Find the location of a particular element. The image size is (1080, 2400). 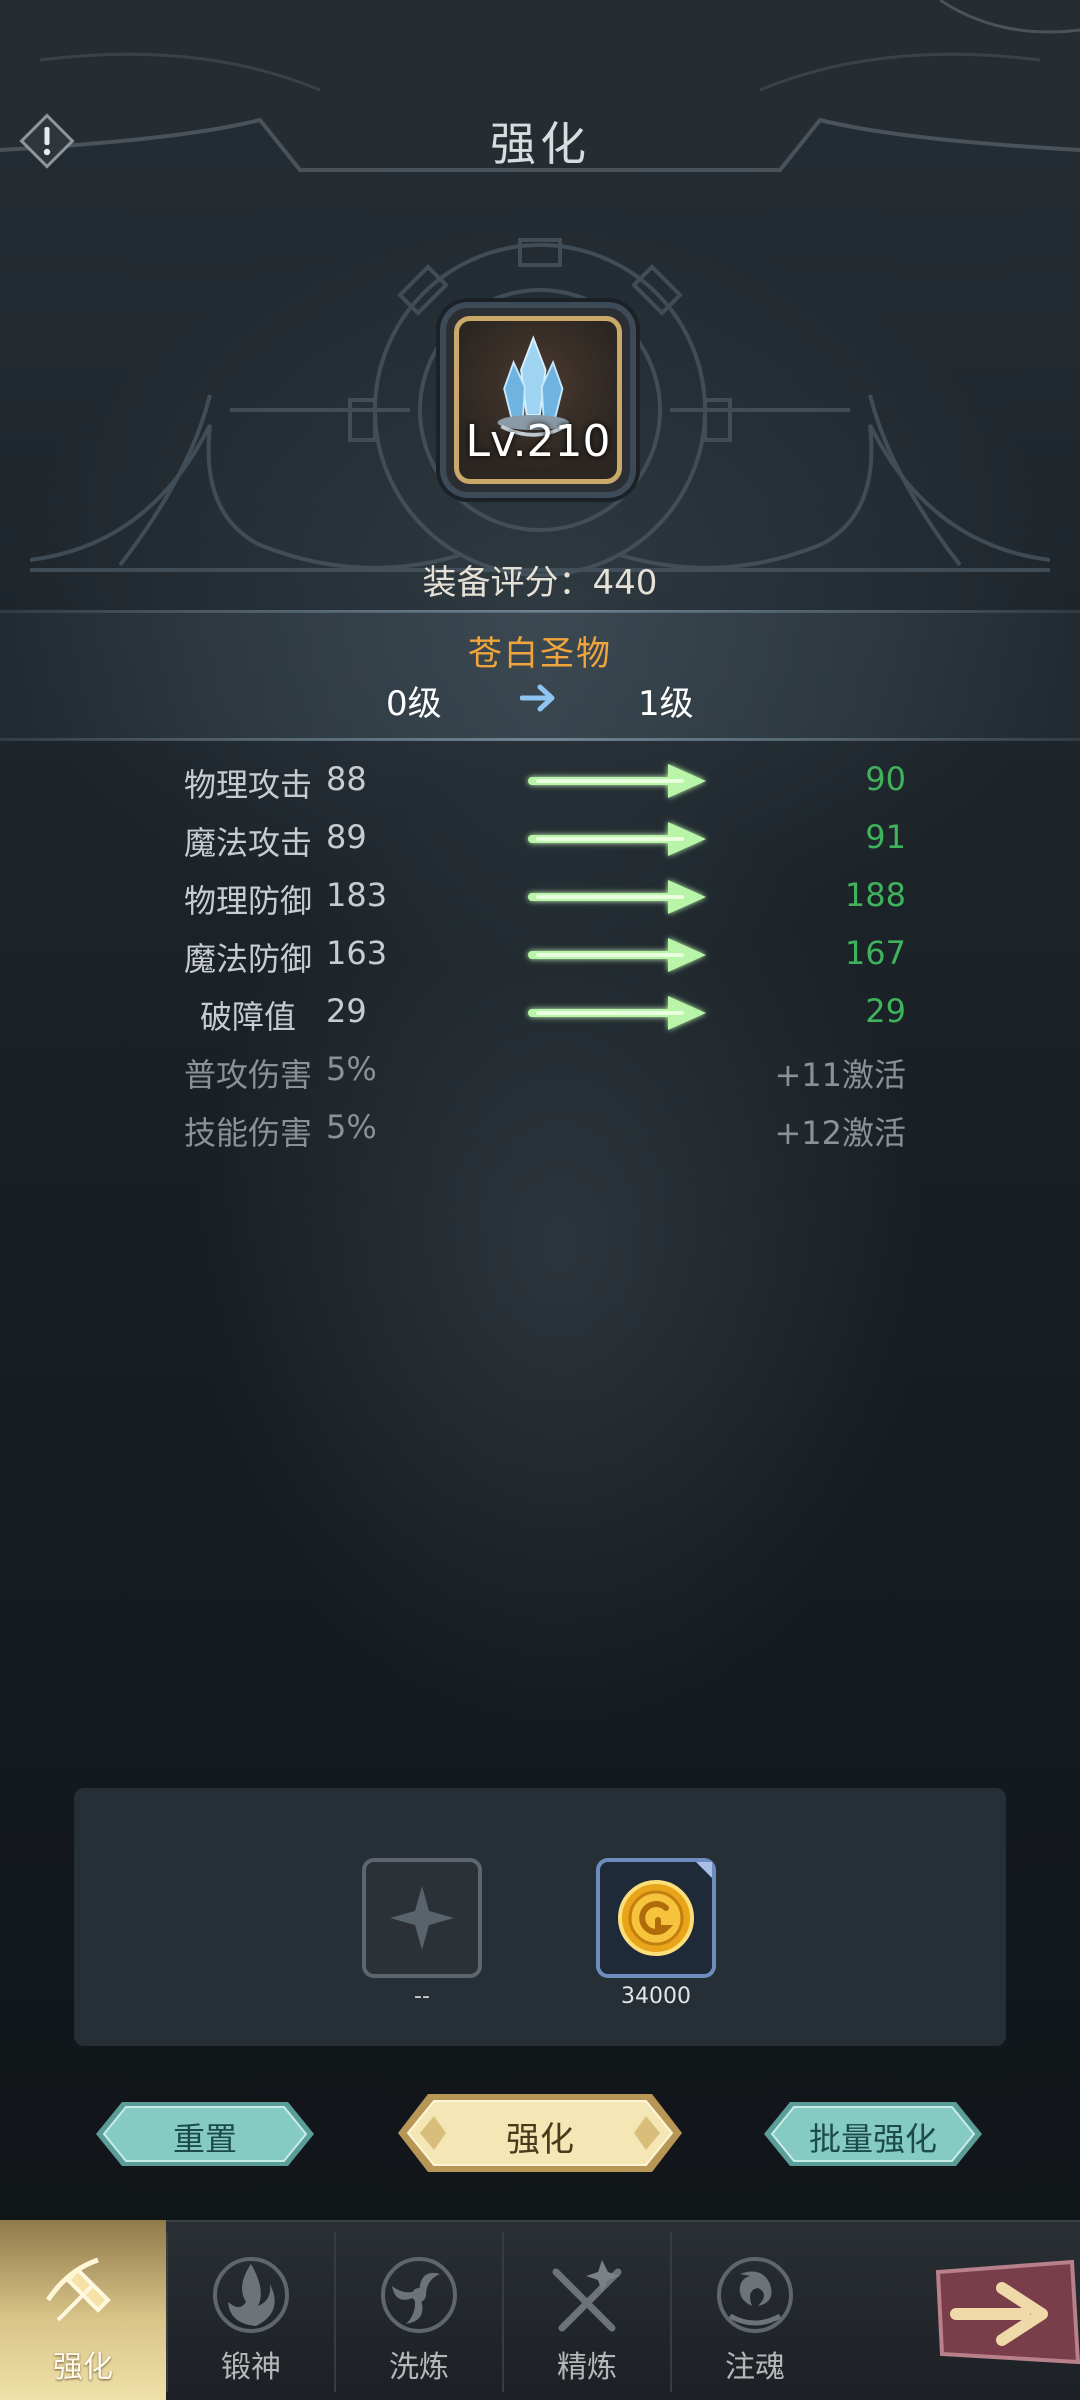

stat-label: 魔法防御 is located at coordinates (248, 959).